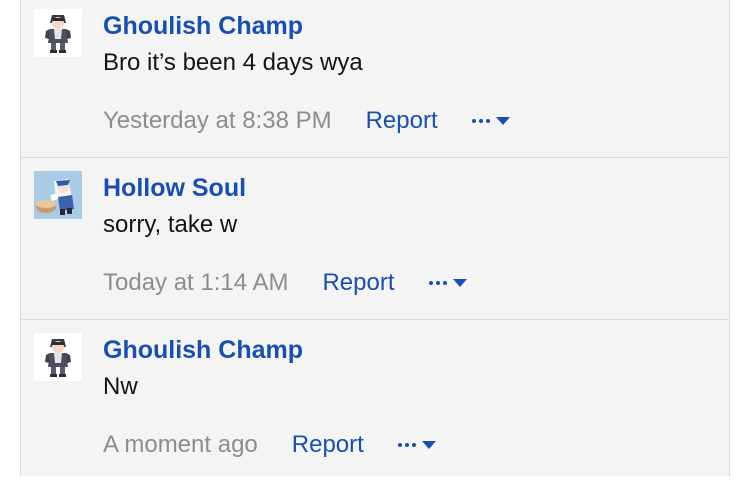 This screenshot has height=482, width=750. I want to click on comment-text: Bro it’s been 4 days wya, so click(233, 62).